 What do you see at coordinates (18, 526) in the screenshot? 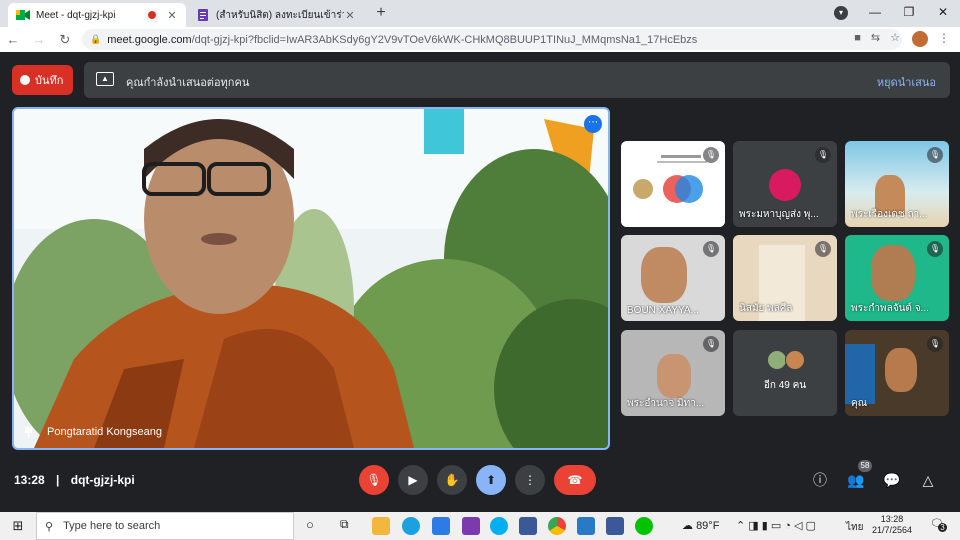
I see `windows-start-icon: ⊞` at bounding box center [18, 526].